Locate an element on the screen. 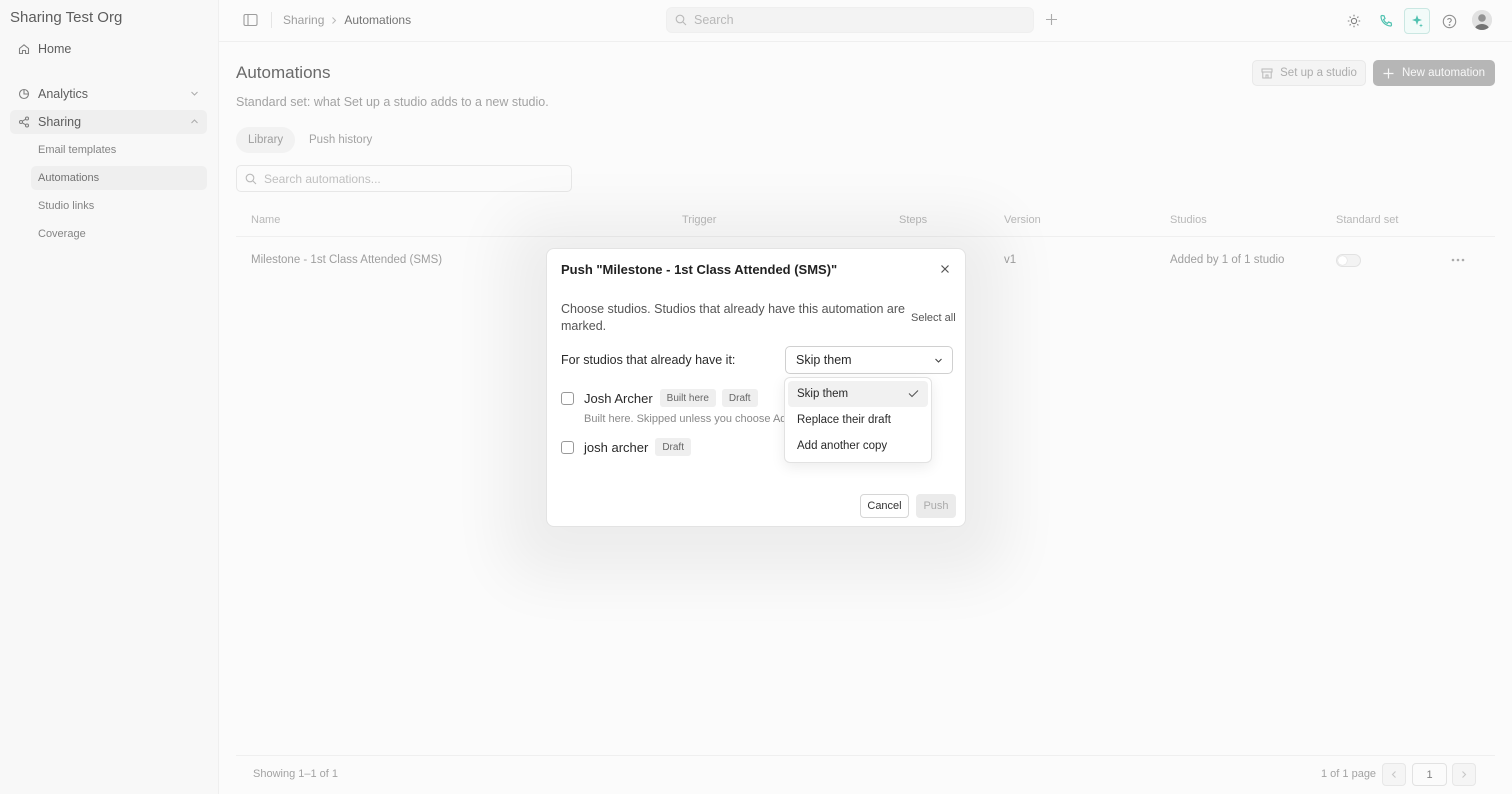  menu-item-replace-draft: Replace their draft is located at coordinates (858, 420).